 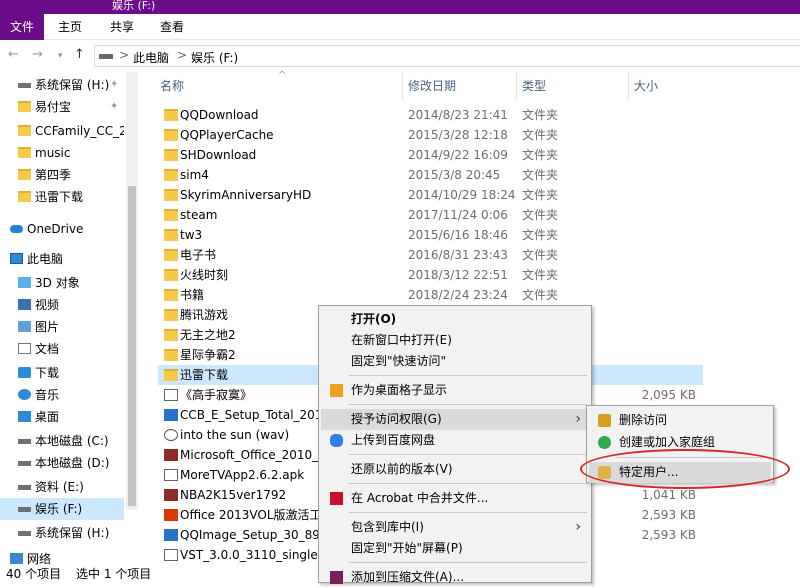 I want to click on menu-item: 还原以前的版本(V), so click(x=455, y=469).